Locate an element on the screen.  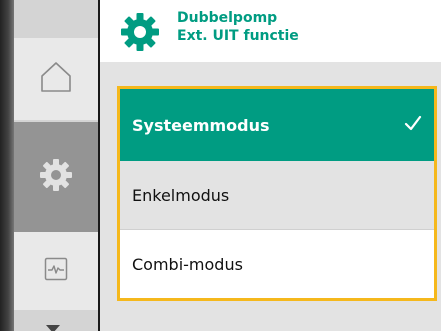
monitor-icon is located at coordinates (56, 271).